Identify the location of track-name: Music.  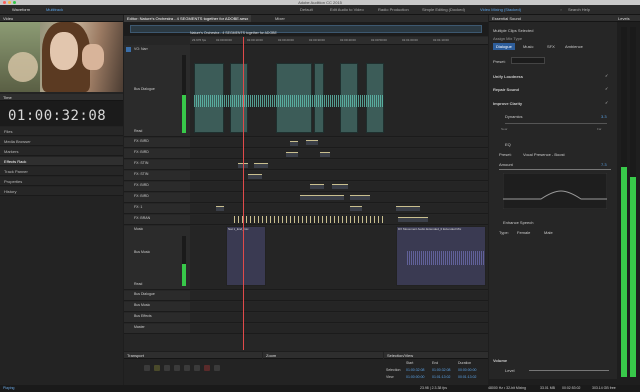
(138, 229).